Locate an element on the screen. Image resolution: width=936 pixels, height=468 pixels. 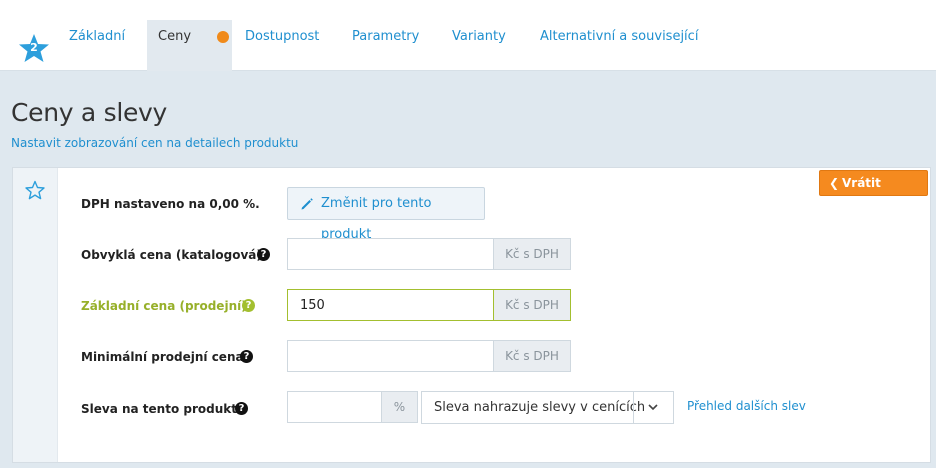
min-price-label: Minimální prodejní cena is located at coordinates (162, 357).